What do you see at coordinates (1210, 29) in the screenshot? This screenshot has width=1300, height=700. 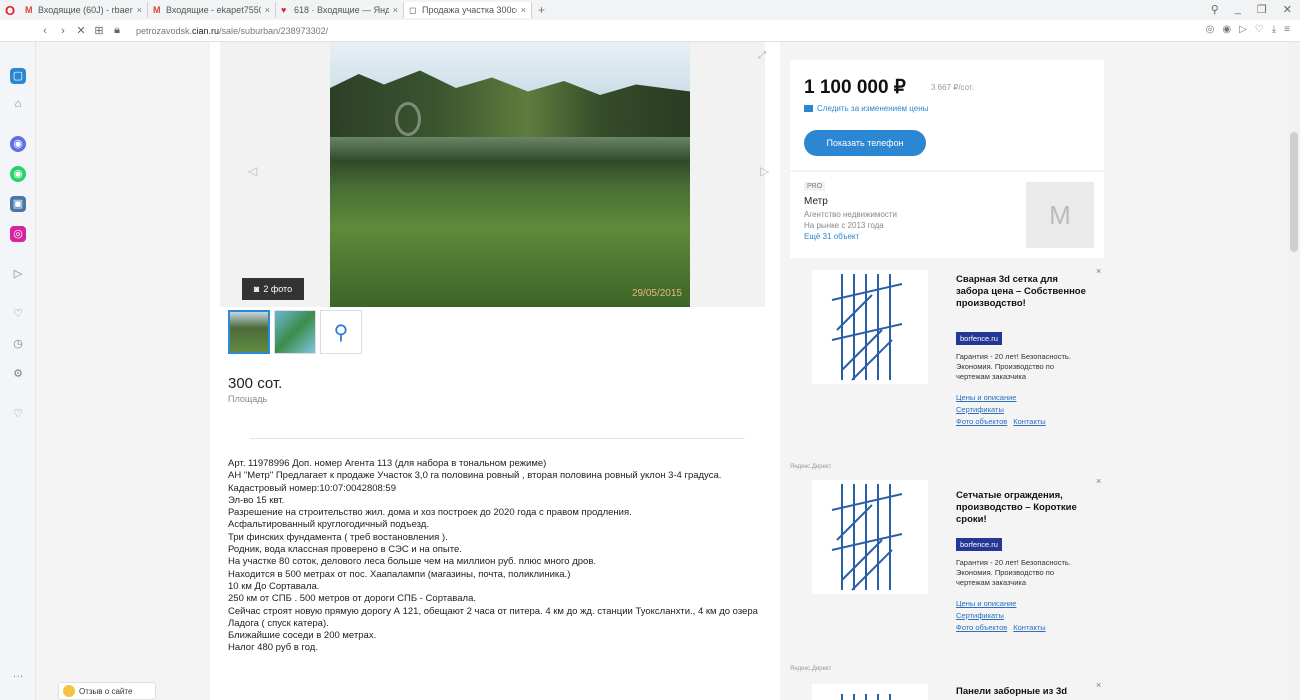 I see `camera-icon: ◎` at bounding box center [1210, 29].